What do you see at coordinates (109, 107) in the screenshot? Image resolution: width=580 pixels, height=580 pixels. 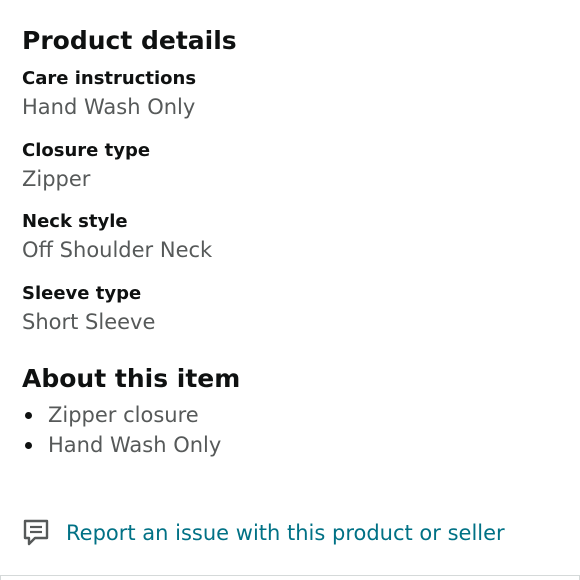 I see `detail-value: Hand Wash Only` at bounding box center [109, 107].